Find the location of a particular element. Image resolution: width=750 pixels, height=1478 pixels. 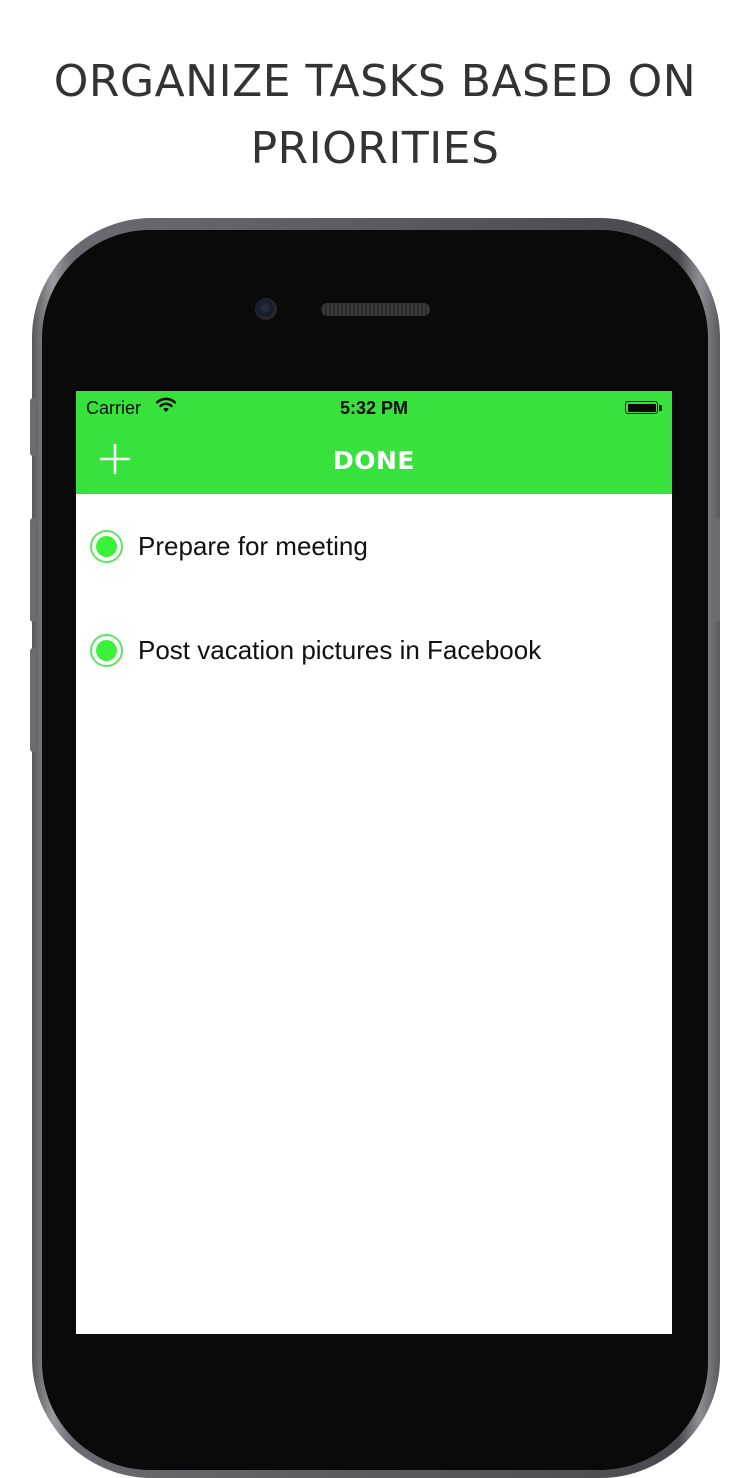

promo-headline-line-2: PRIORITIES is located at coordinates (375, 148).